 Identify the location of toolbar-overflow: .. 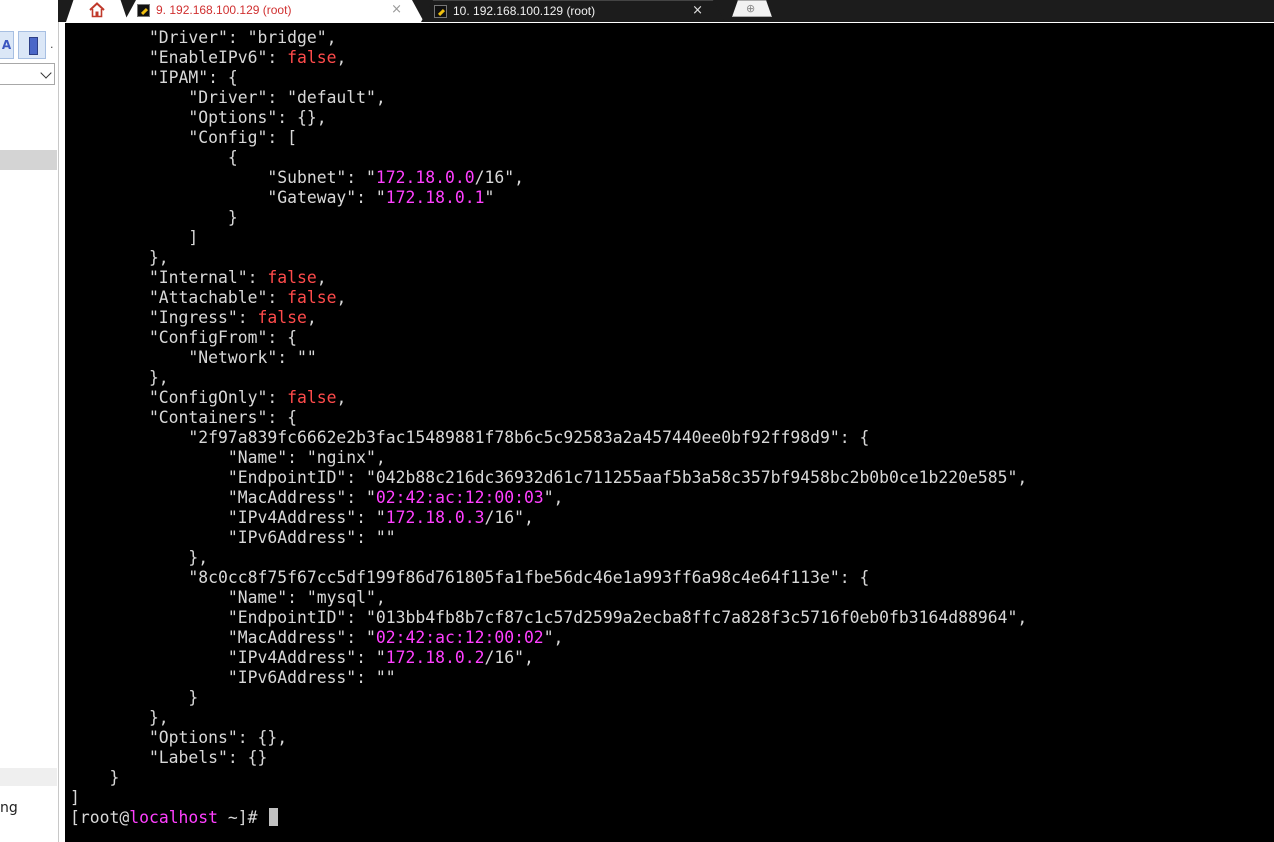
(52, 44).